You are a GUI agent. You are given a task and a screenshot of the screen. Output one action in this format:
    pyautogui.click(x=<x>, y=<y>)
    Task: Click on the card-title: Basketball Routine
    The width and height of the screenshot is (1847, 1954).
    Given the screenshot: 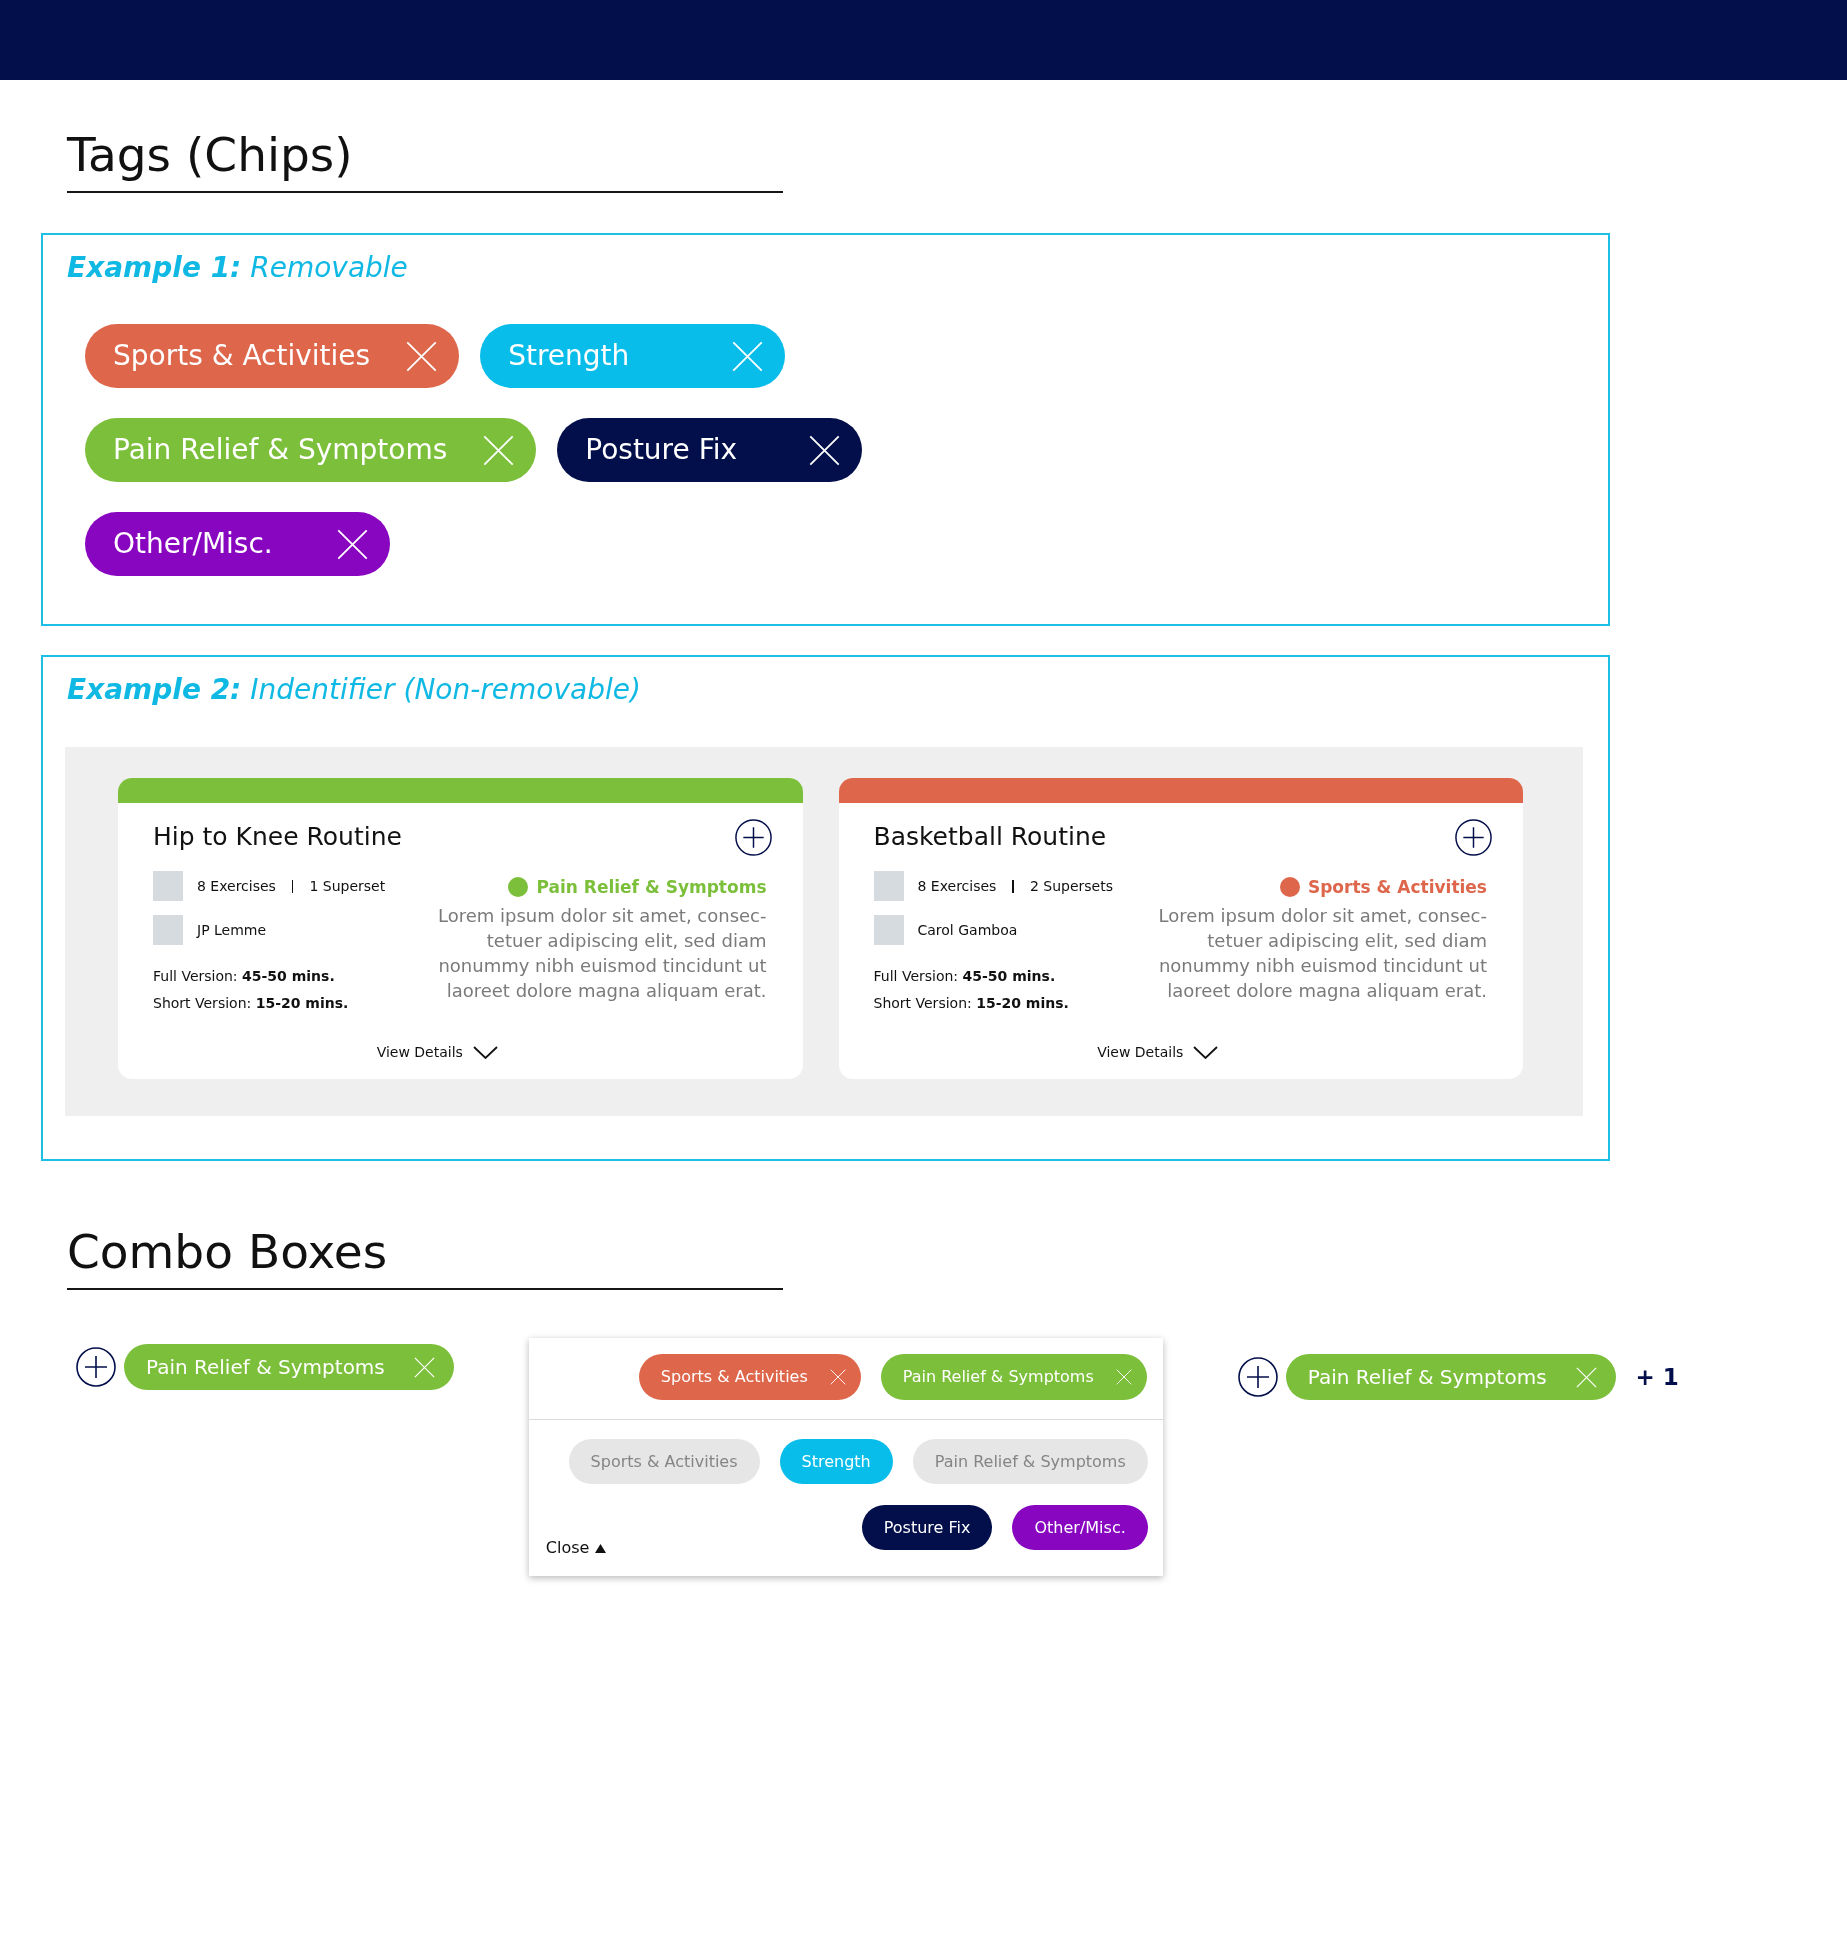 What is the action you would take?
    pyautogui.click(x=990, y=837)
    